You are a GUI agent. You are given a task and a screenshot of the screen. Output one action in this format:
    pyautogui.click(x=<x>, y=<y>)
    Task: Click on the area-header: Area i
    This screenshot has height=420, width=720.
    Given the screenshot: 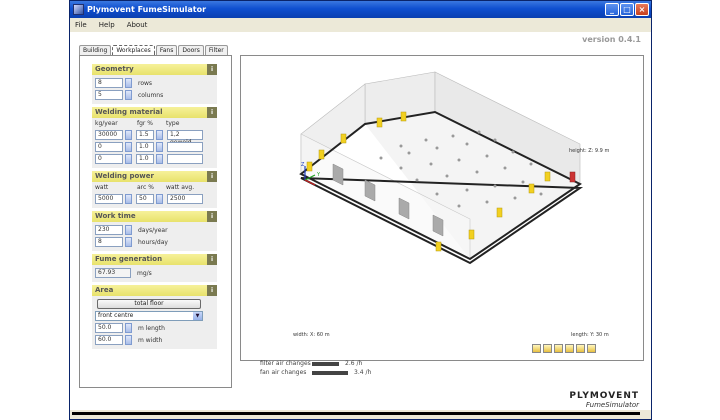 What is the action you would take?
    pyautogui.click(x=154, y=290)
    